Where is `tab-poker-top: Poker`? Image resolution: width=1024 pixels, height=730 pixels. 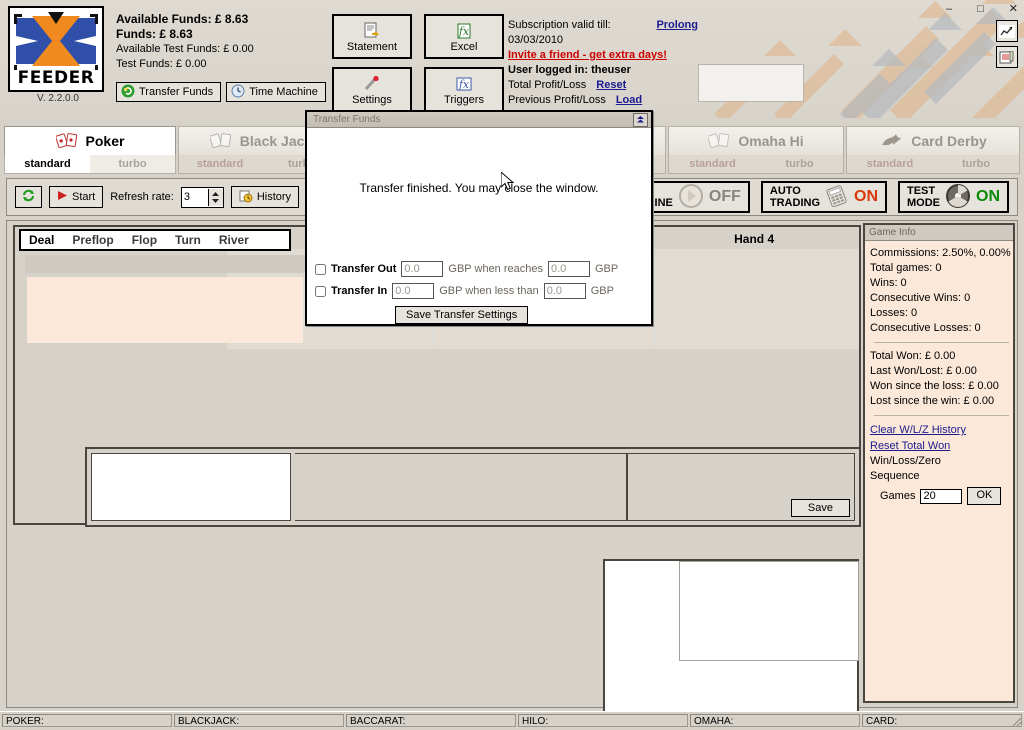 tab-poker-top: Poker is located at coordinates (90, 140).